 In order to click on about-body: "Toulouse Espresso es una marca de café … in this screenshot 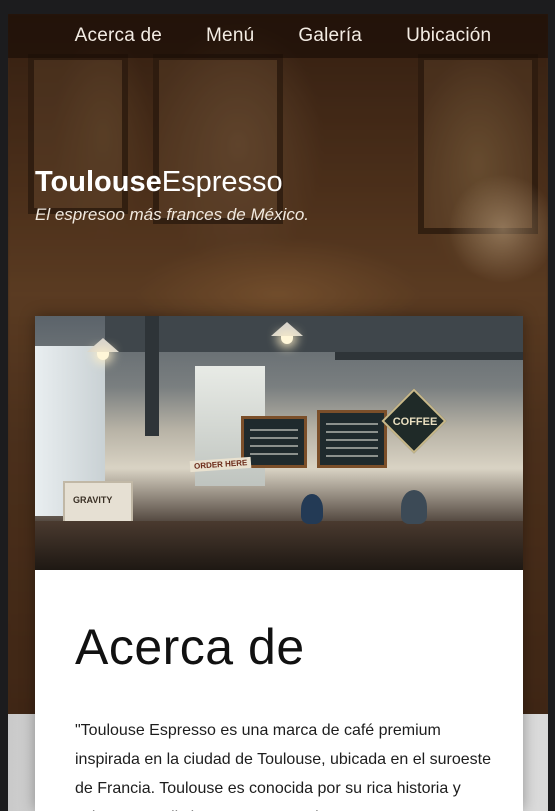, I will do `click(283, 766)`.